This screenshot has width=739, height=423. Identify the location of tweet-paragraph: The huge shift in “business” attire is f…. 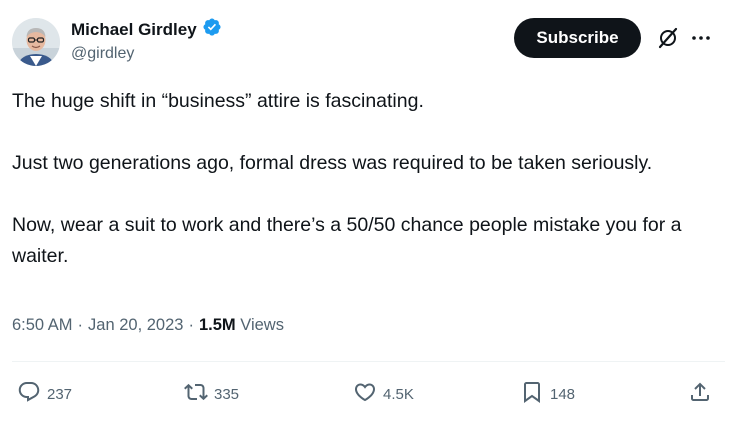
(218, 101).